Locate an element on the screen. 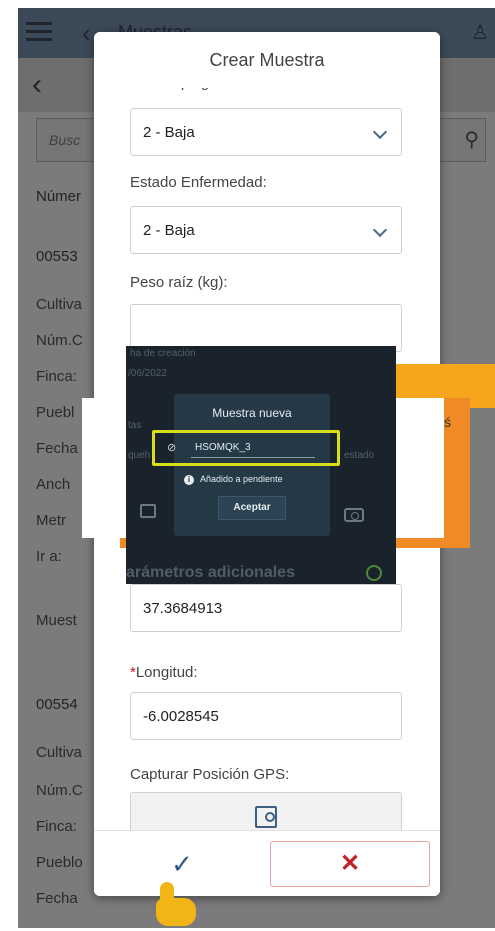  user-icon: ♙ is located at coordinates (480, 32).